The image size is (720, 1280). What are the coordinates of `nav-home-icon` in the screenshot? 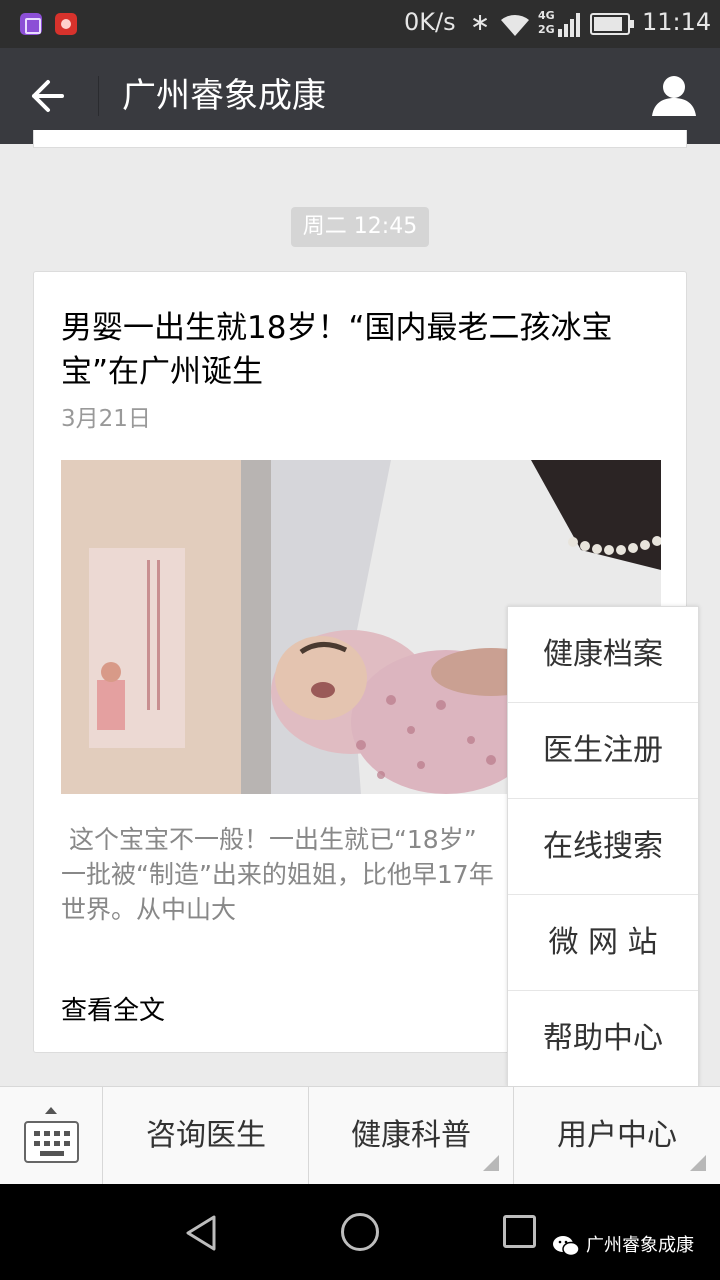 It's located at (360, 1232).